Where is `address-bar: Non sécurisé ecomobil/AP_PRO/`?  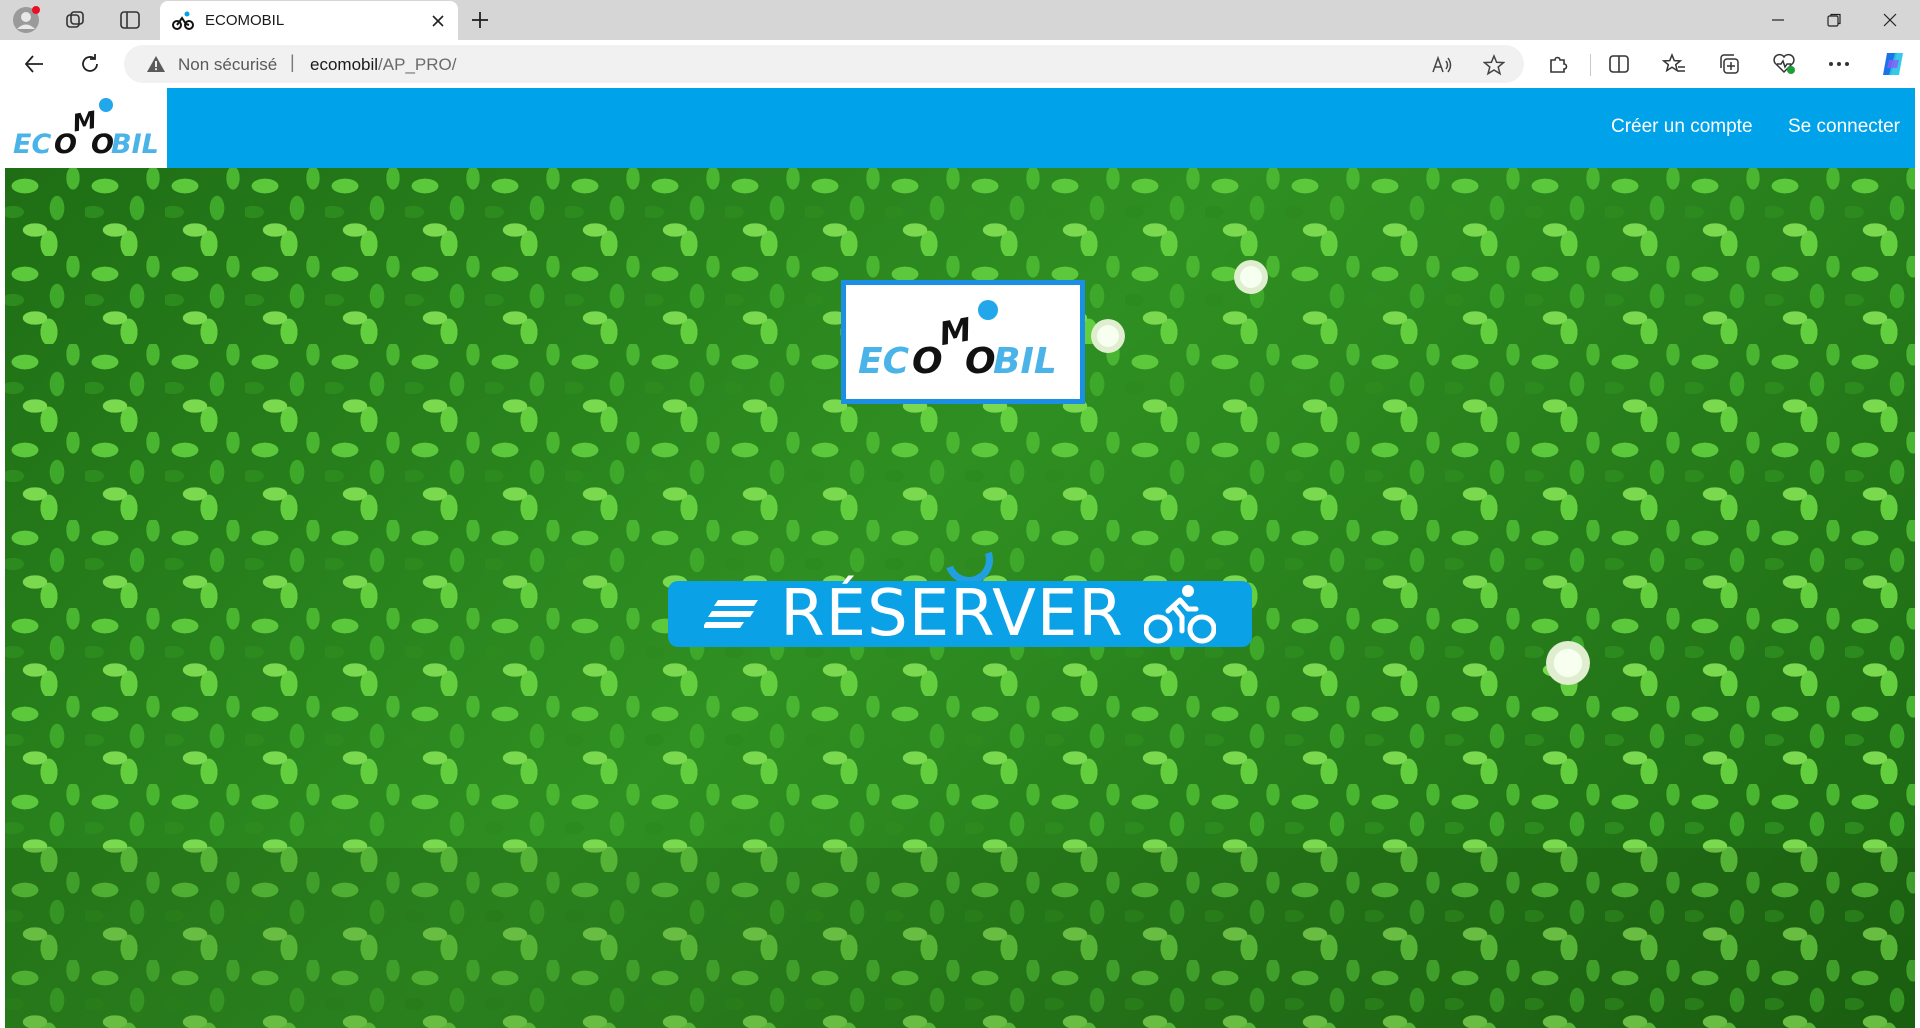 address-bar: Non sécurisé ecomobil/AP_PRO/ is located at coordinates (824, 64).